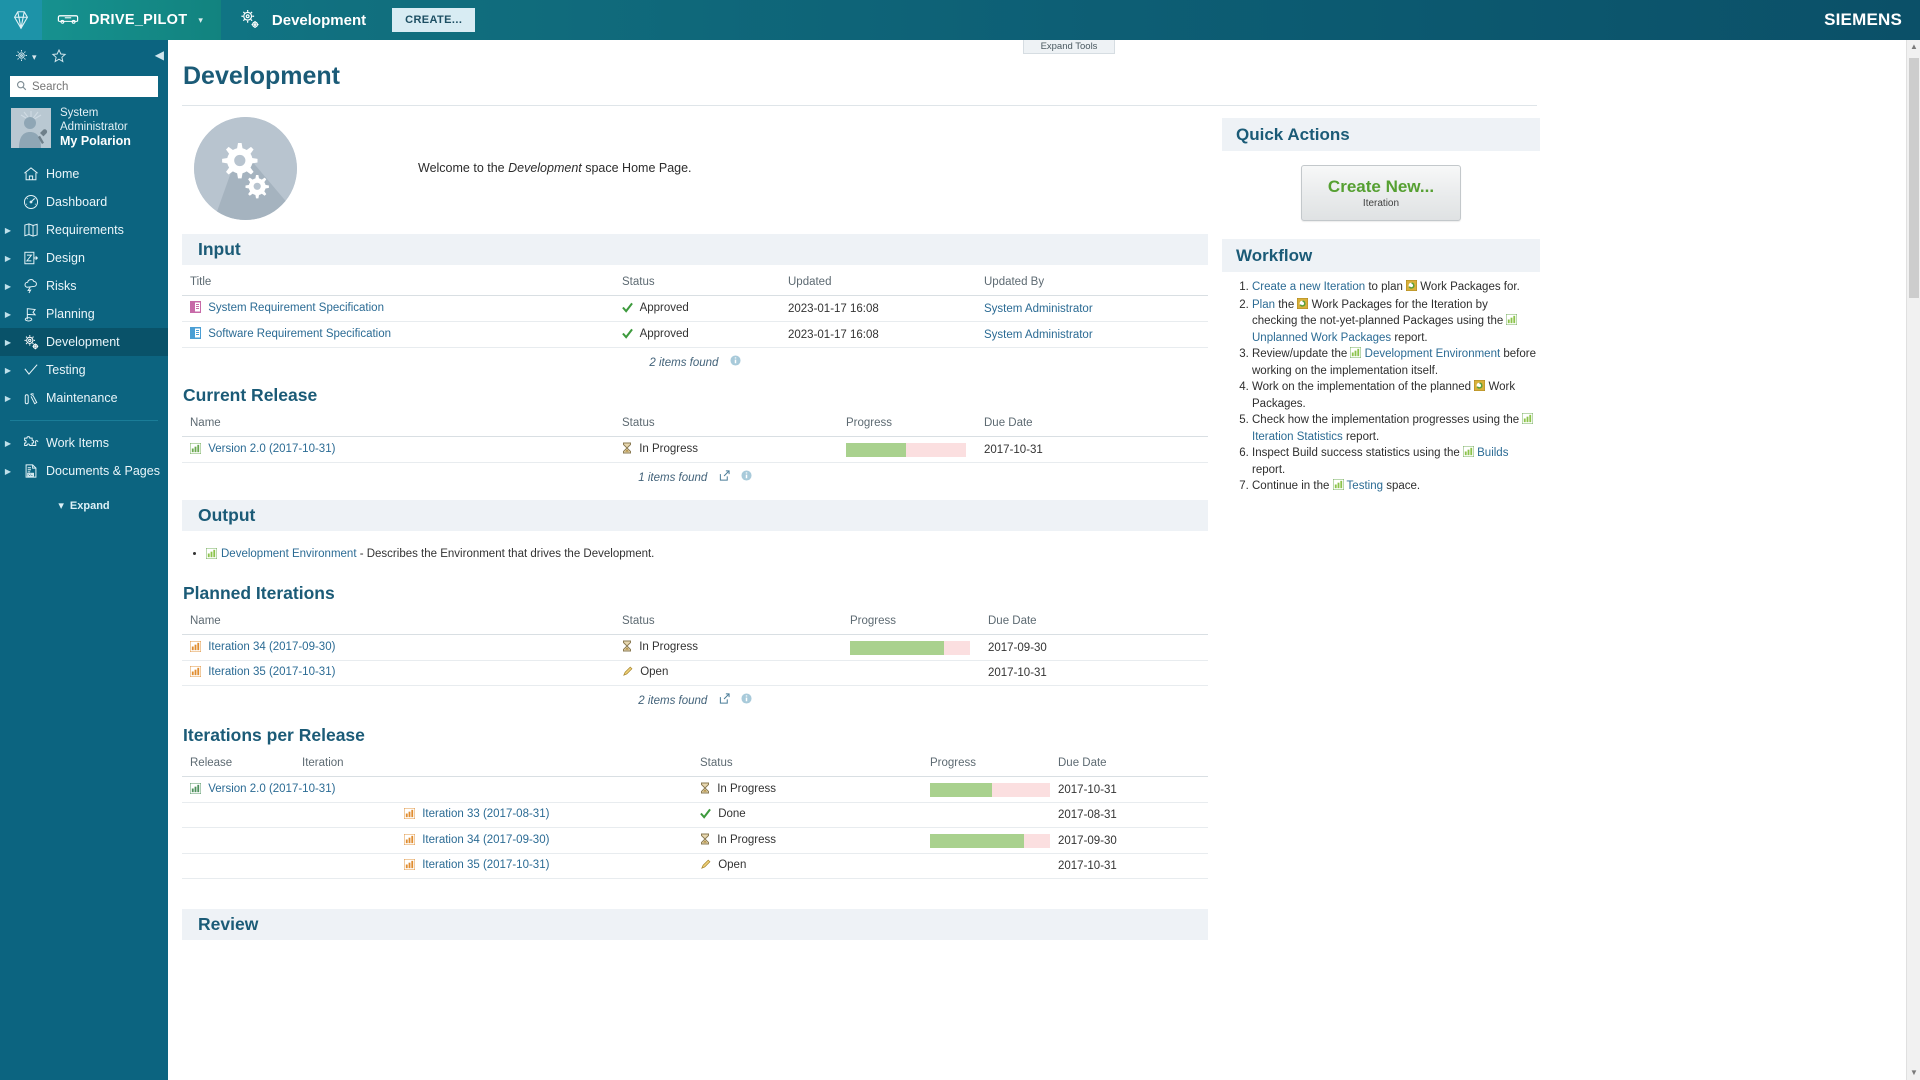 This screenshot has height=1080, width=1920. I want to click on table-header-row: Name Status Progress Due Date, so click(695, 622).